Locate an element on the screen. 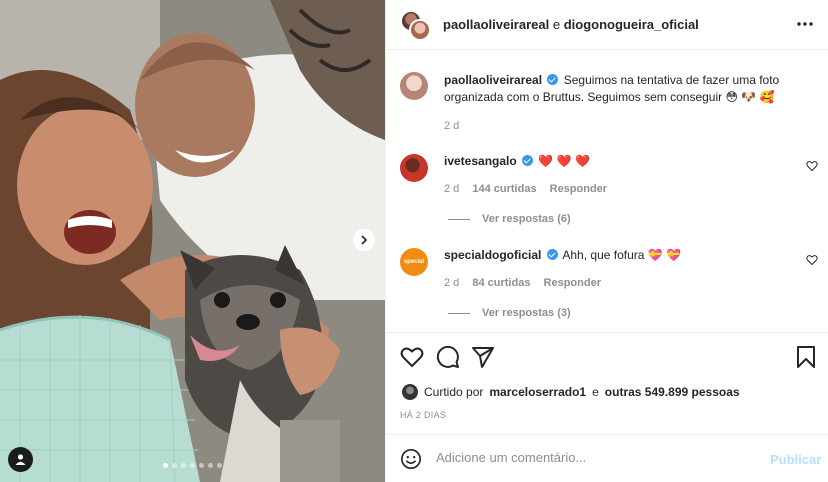 The width and height of the screenshot is (828, 482). author-avatars is located at coordinates (416, 26).